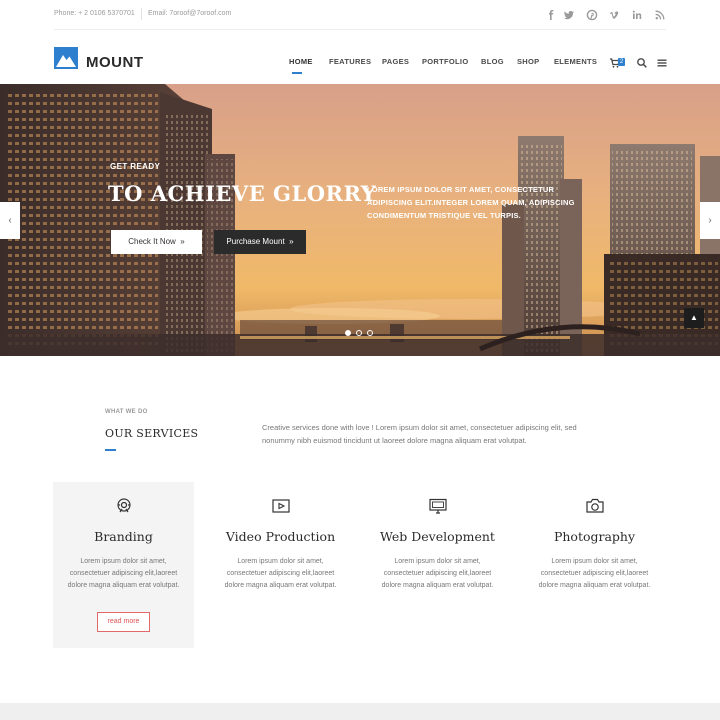  I want to click on linkedin-icon, so click(637, 15).